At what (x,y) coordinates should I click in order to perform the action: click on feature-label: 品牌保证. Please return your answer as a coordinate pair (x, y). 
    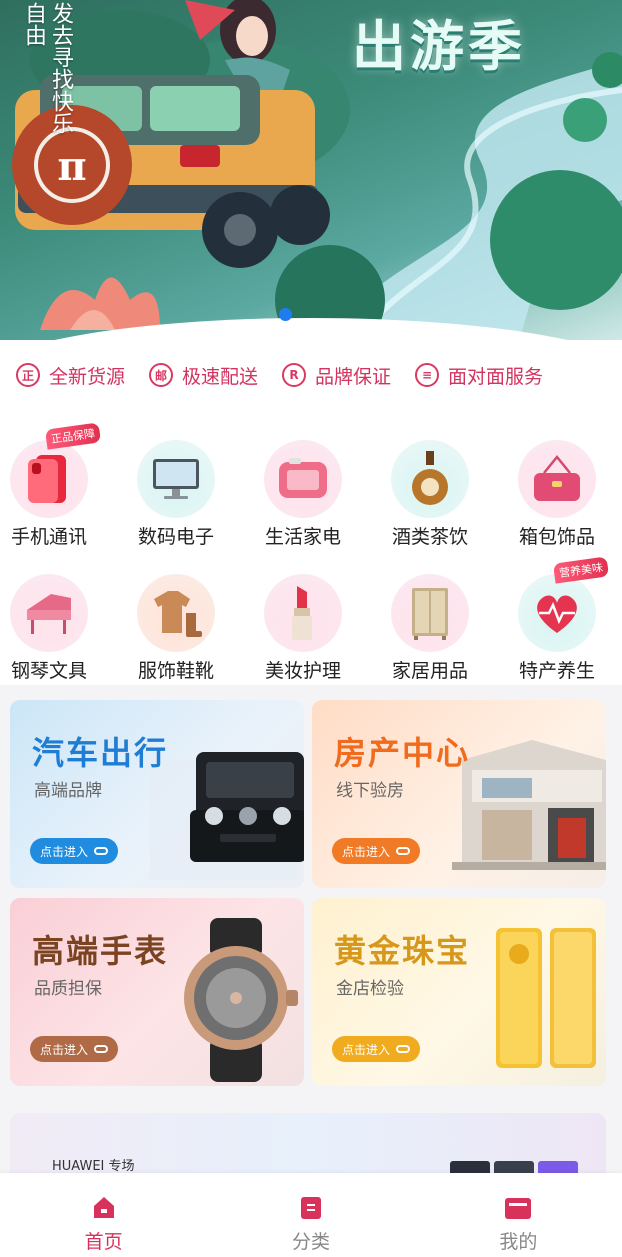
    Looking at the image, I should click on (353, 376).